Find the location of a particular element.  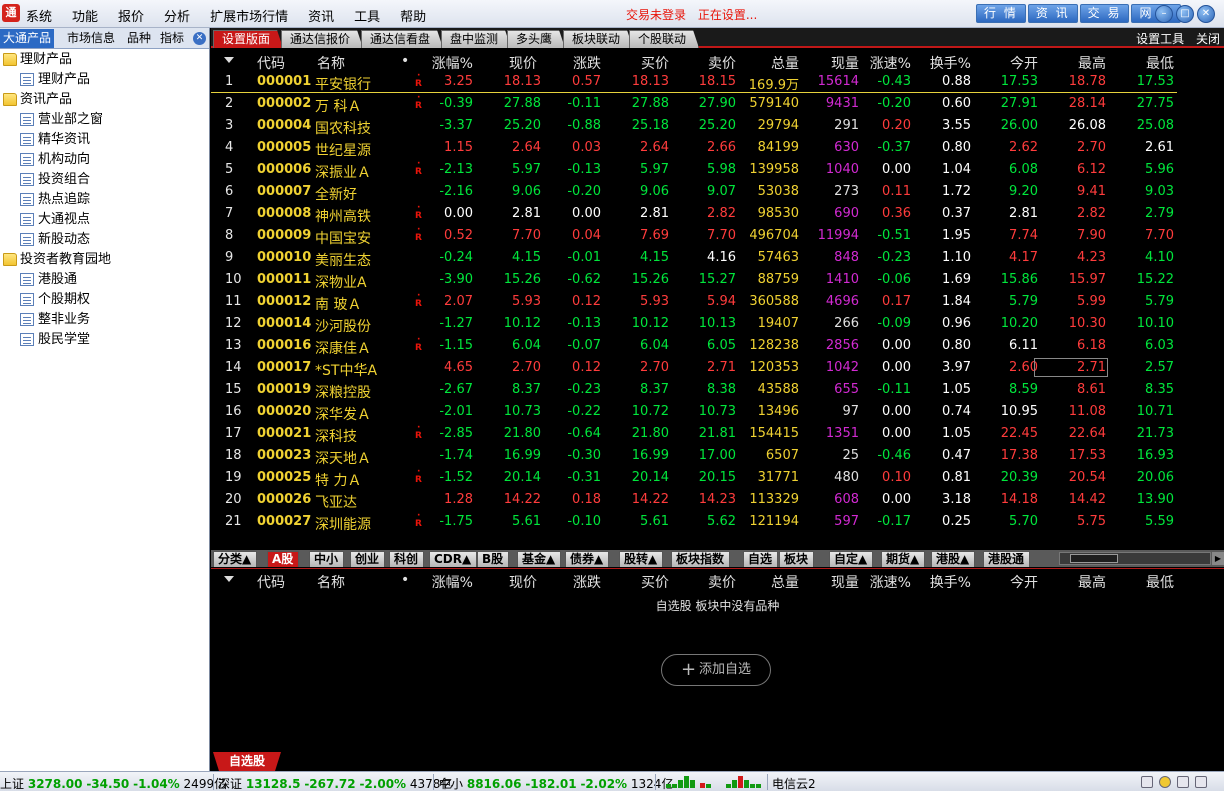

tab-bull-eagle: 多头鹰 is located at coordinates (536, 39).